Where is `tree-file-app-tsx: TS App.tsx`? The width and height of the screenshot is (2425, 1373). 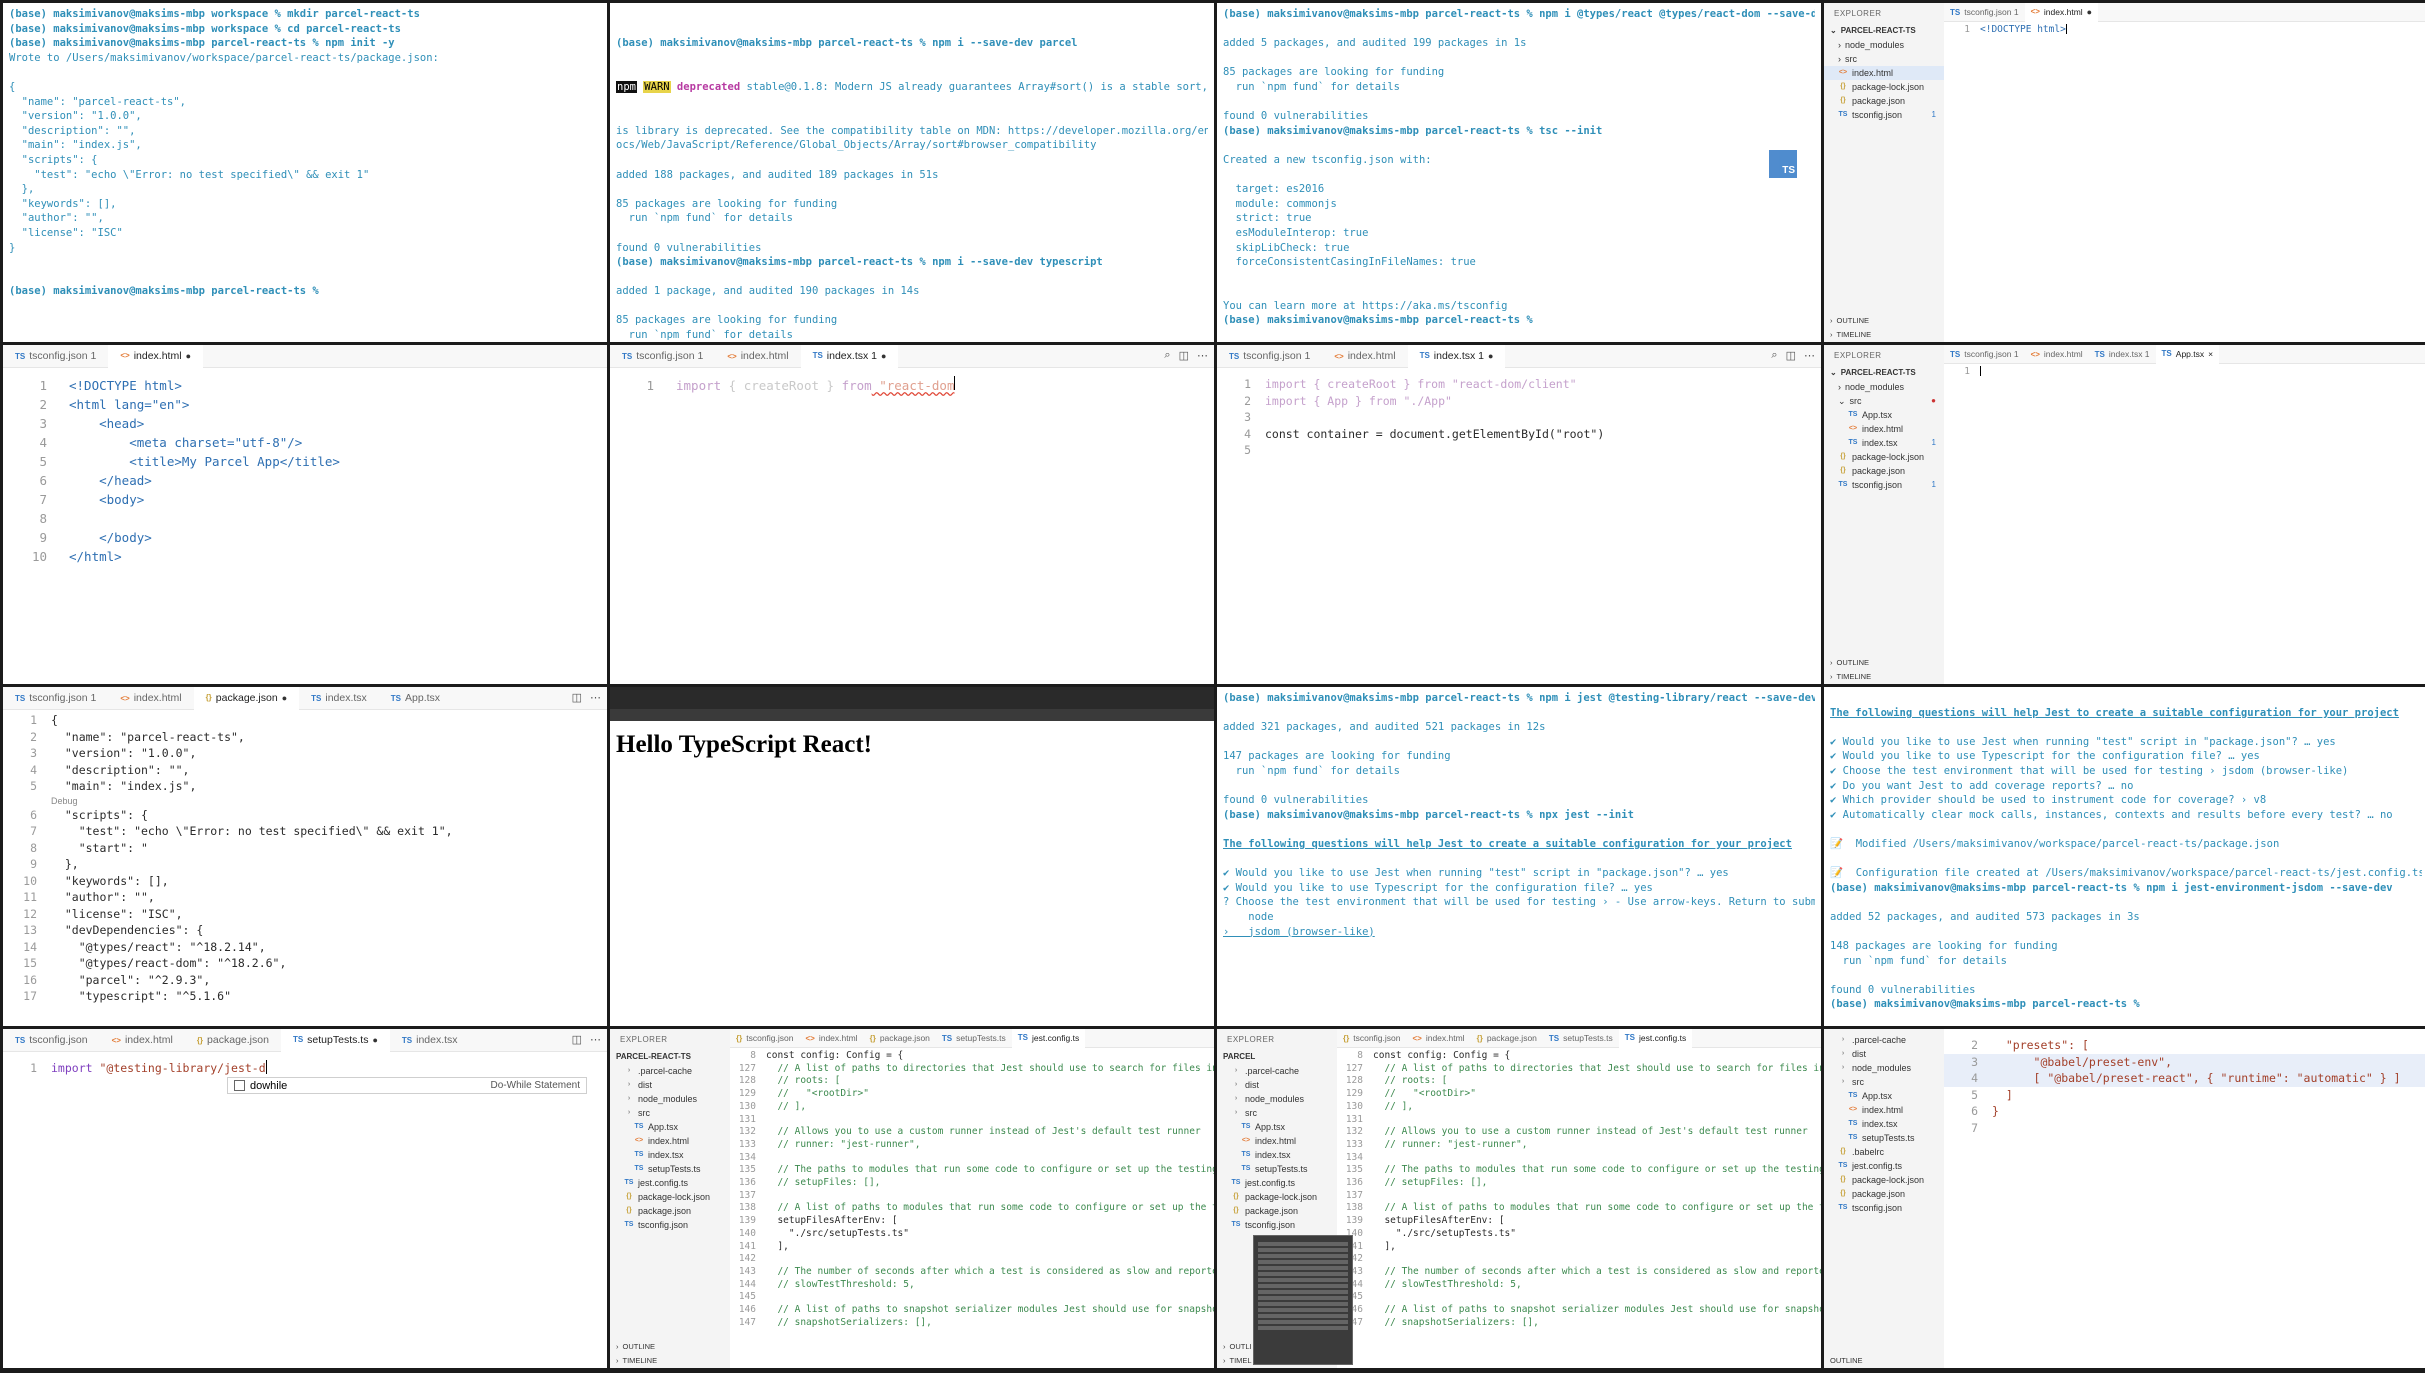 tree-file-app-tsx: TS App.tsx is located at coordinates (1884, 415).